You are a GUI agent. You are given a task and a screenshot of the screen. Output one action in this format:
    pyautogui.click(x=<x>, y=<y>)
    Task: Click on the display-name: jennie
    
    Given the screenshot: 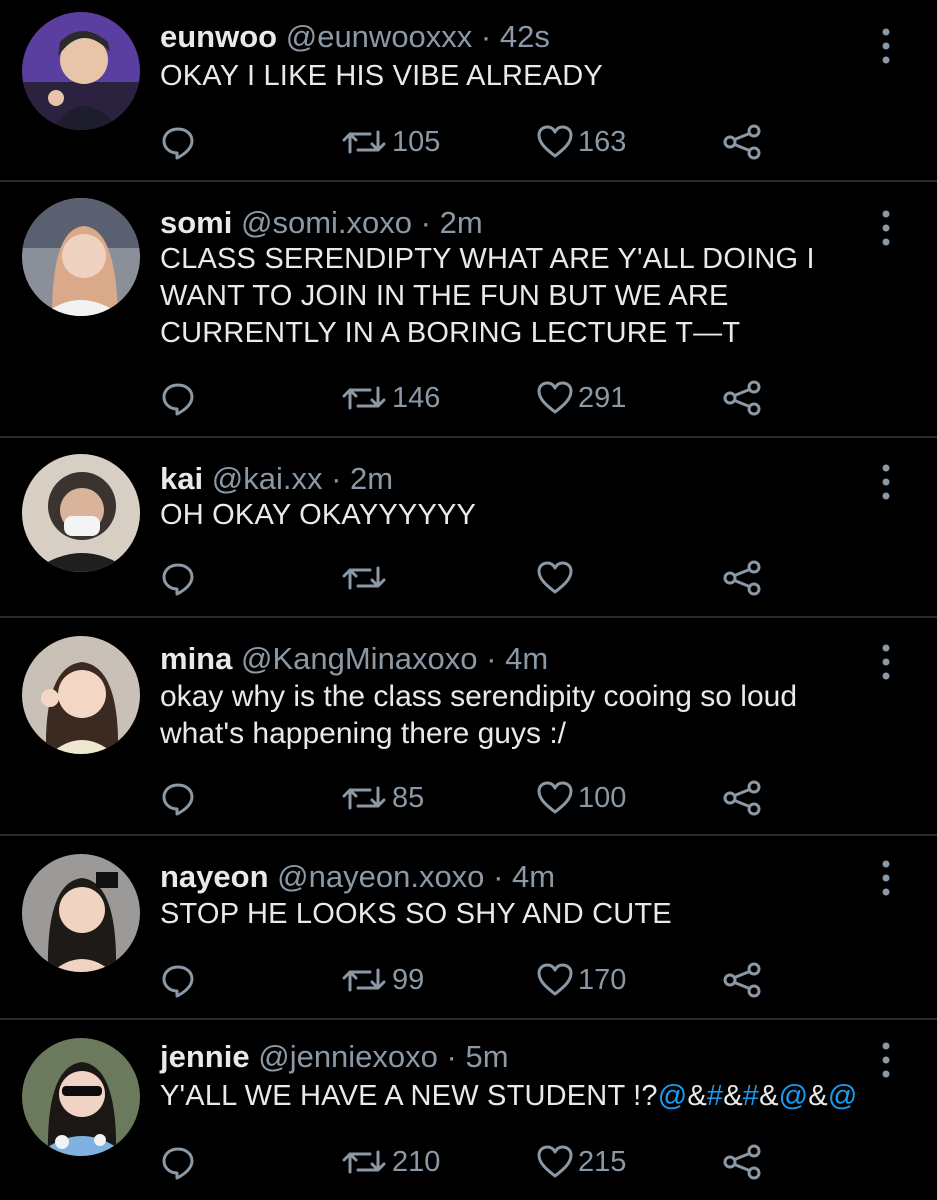 What is the action you would take?
    pyautogui.click(x=205, y=1056)
    